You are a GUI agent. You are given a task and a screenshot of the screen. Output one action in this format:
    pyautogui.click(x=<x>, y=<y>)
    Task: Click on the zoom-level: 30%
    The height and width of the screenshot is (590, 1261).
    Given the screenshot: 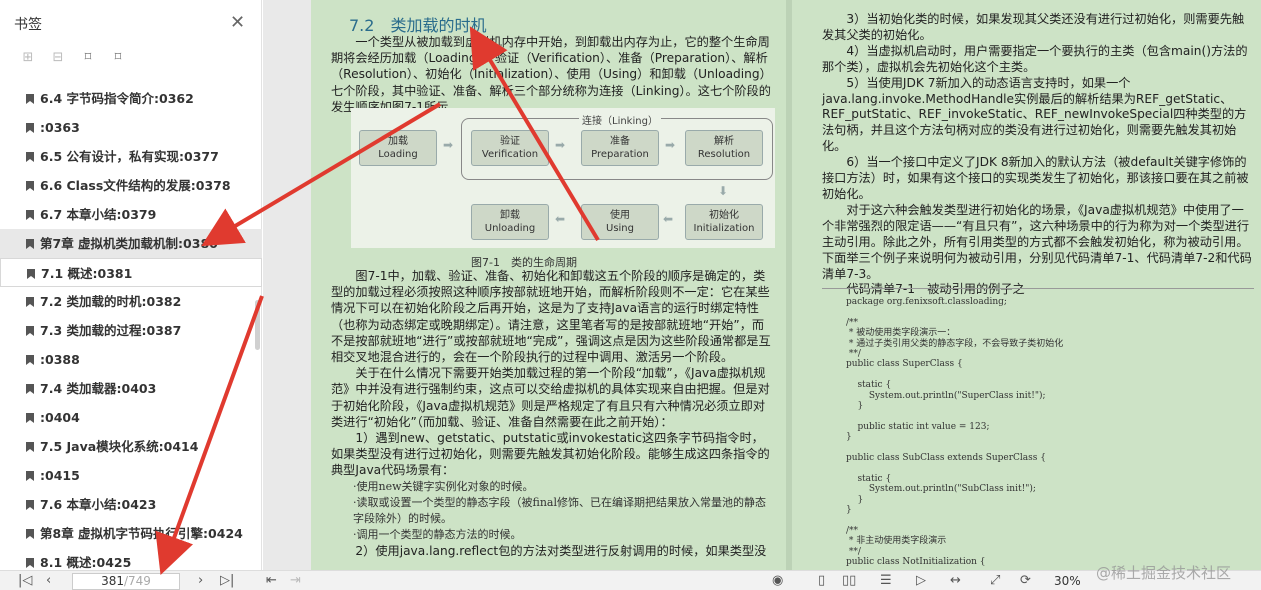 What is the action you would take?
    pyautogui.click(x=1067, y=581)
    